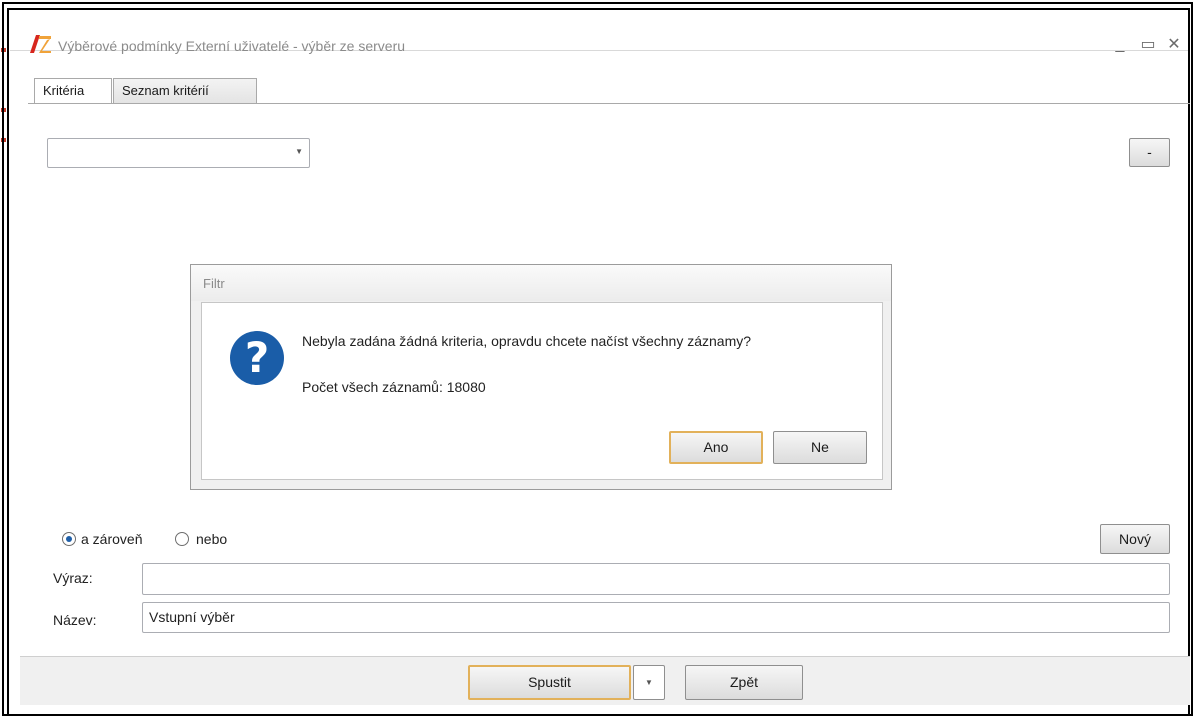 The height and width of the screenshot is (720, 1197). Describe the element at coordinates (257, 358) in the screenshot. I see `question-icon: ?` at that location.